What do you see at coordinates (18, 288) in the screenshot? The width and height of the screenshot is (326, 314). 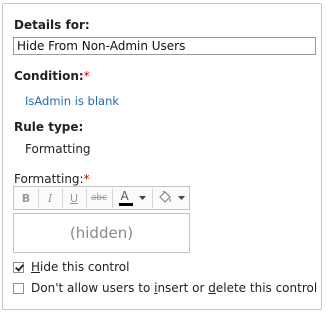 I see `disallow-insert-delete-checkbox` at bounding box center [18, 288].